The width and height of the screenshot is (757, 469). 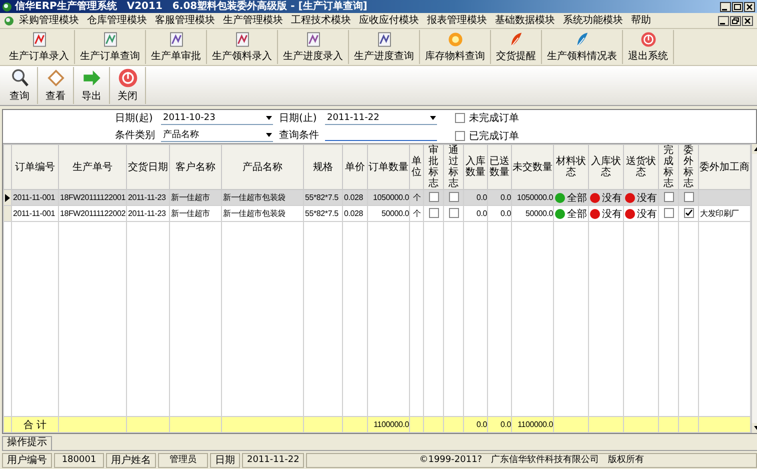 What do you see at coordinates (389, 167) in the screenshot?
I see `column-header: 订单数量` at bounding box center [389, 167].